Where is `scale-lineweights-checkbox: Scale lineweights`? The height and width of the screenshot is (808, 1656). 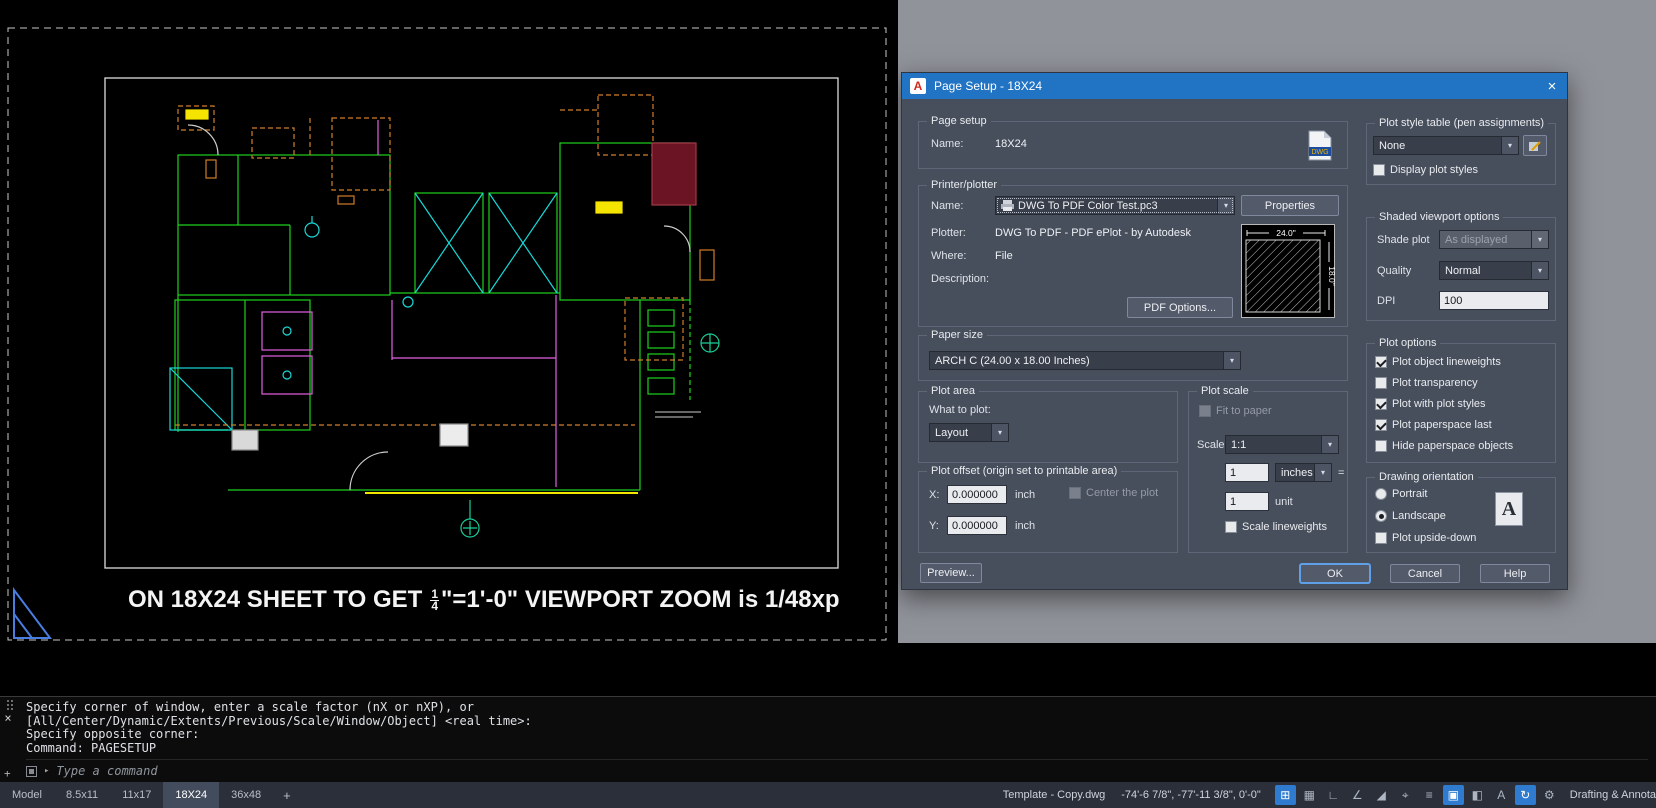 scale-lineweights-checkbox: Scale lineweights is located at coordinates (1276, 527).